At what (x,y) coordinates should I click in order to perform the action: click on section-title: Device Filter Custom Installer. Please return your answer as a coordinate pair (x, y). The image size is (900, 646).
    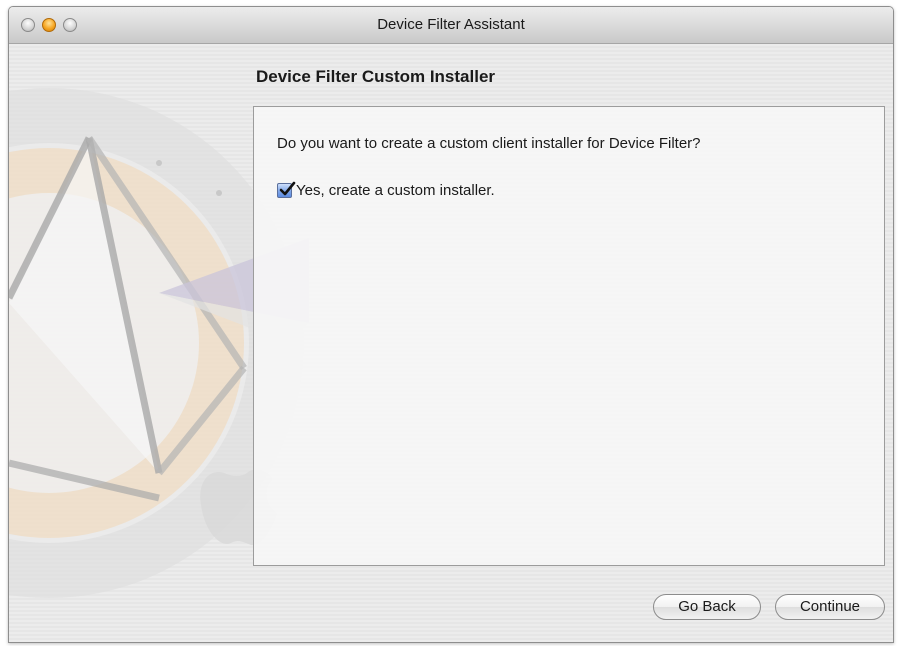
    Looking at the image, I should click on (376, 76).